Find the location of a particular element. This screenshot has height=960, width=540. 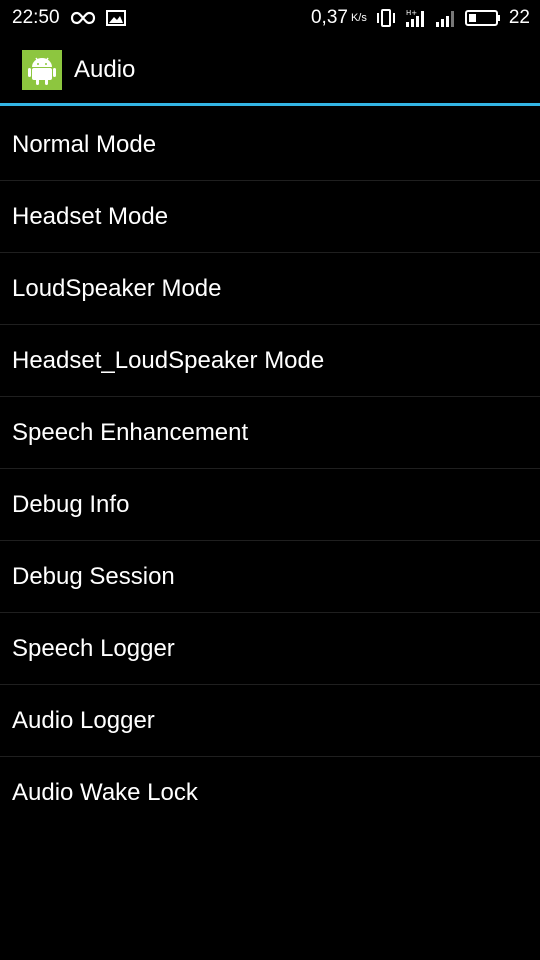

vibrate-icon is located at coordinates (386, 18).